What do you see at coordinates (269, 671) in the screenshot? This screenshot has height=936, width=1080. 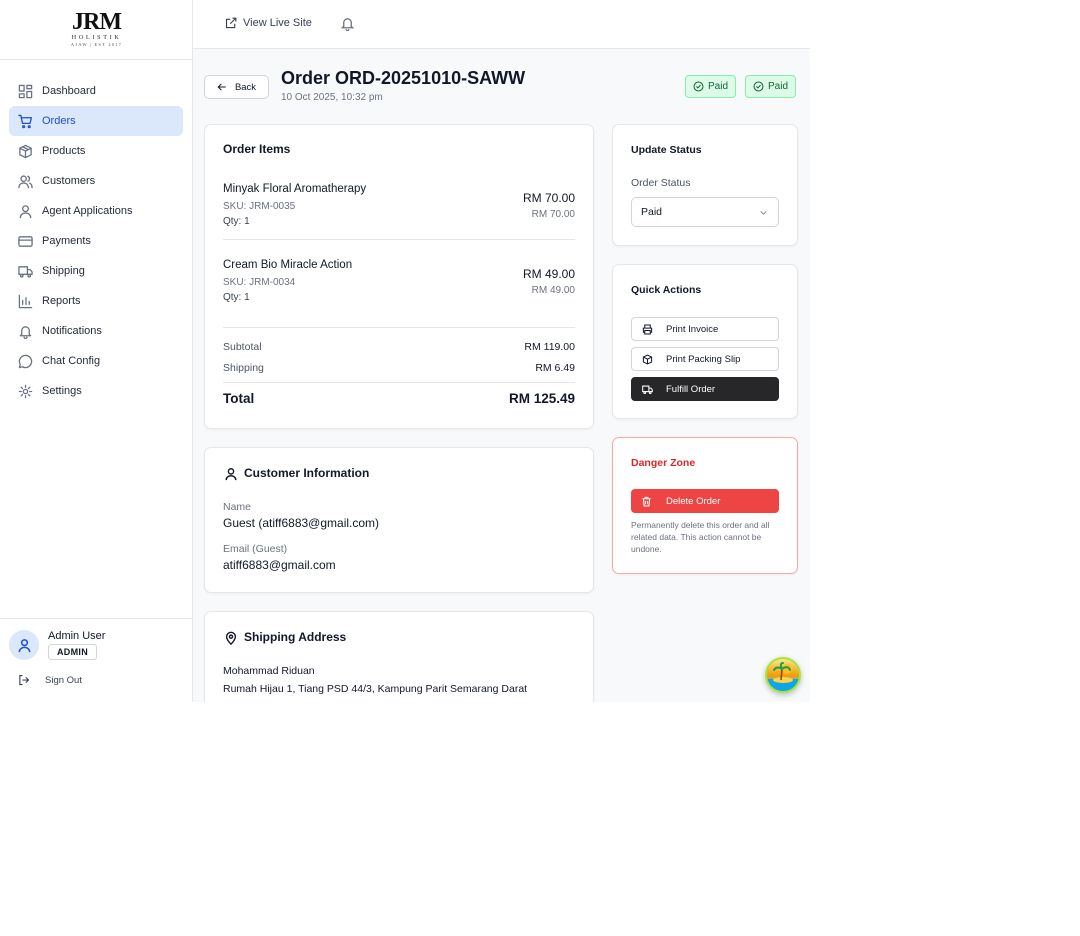 I see `shipping-recipient: Mohammad Riduan` at bounding box center [269, 671].